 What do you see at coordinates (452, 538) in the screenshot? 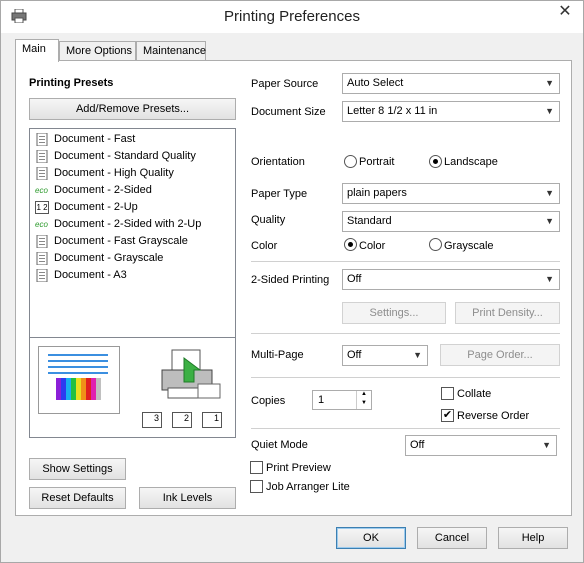
I see `cancel-button: Cancel` at bounding box center [452, 538].